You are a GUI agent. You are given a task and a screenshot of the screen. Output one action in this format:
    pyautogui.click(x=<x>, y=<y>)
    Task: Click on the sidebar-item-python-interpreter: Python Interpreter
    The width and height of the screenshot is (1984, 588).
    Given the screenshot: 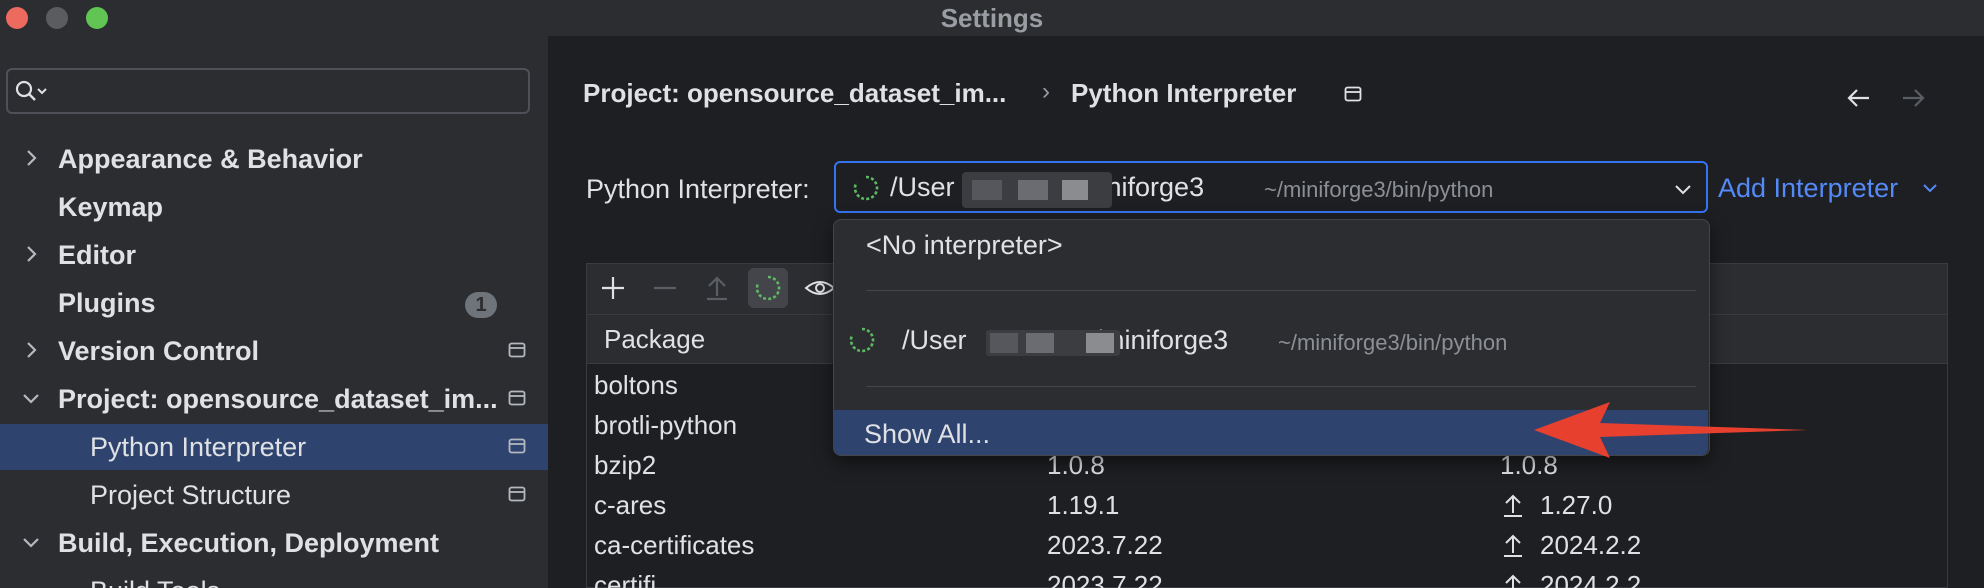 What is the action you would take?
    pyautogui.click(x=274, y=447)
    